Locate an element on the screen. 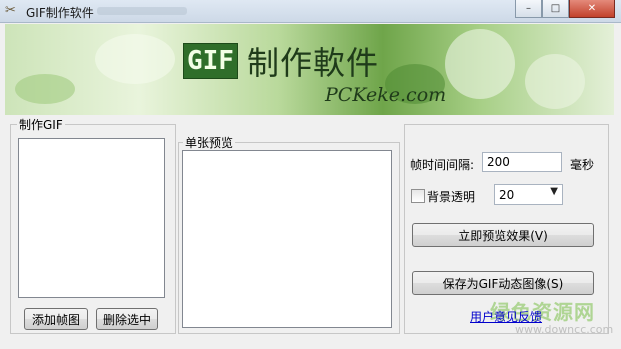 This screenshot has height=349, width=621. dropdown-arrow-icon: ▼ is located at coordinates (554, 191).